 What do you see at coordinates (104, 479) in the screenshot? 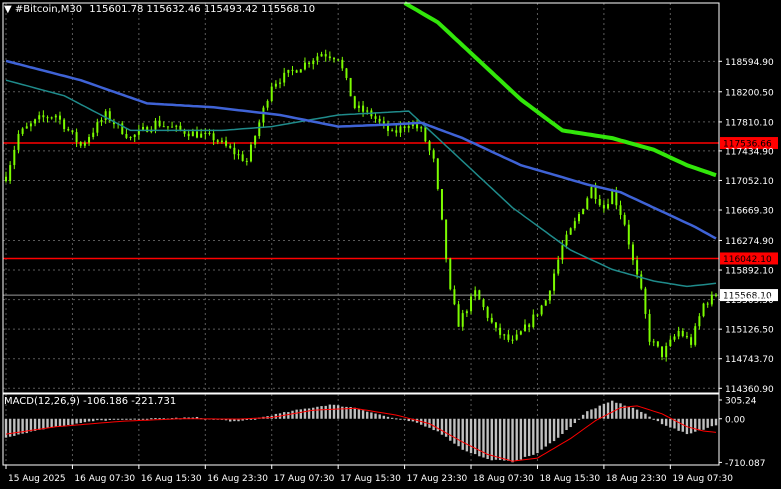
I see `time-tick-label: 16 Aug 07:30` at bounding box center [104, 479].